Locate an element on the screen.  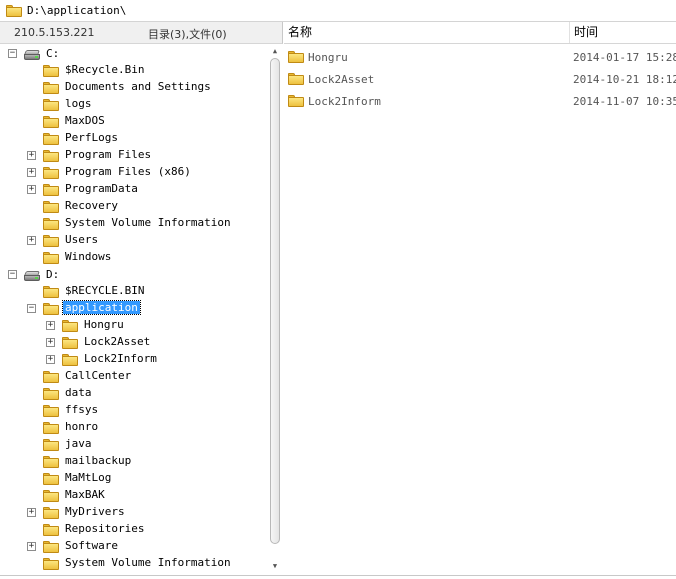
bottom-border is located at coordinates (338, 577).